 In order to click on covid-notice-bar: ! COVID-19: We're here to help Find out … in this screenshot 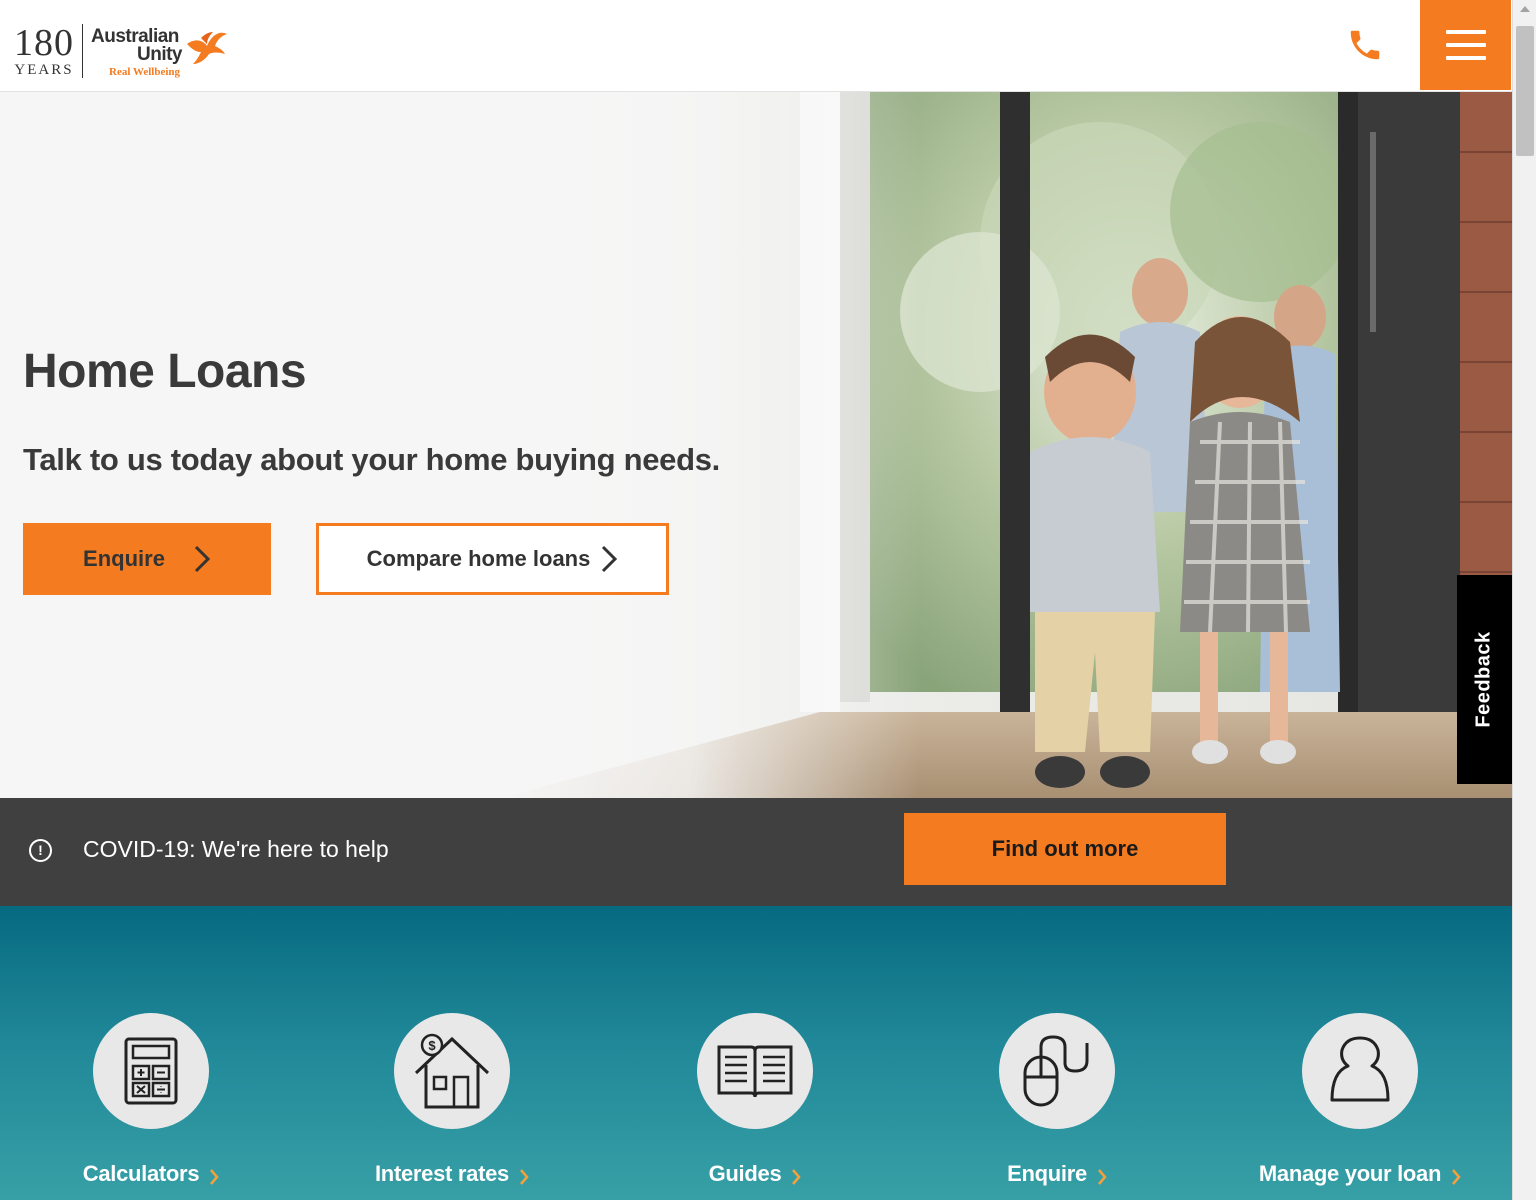, I will do `click(756, 852)`.